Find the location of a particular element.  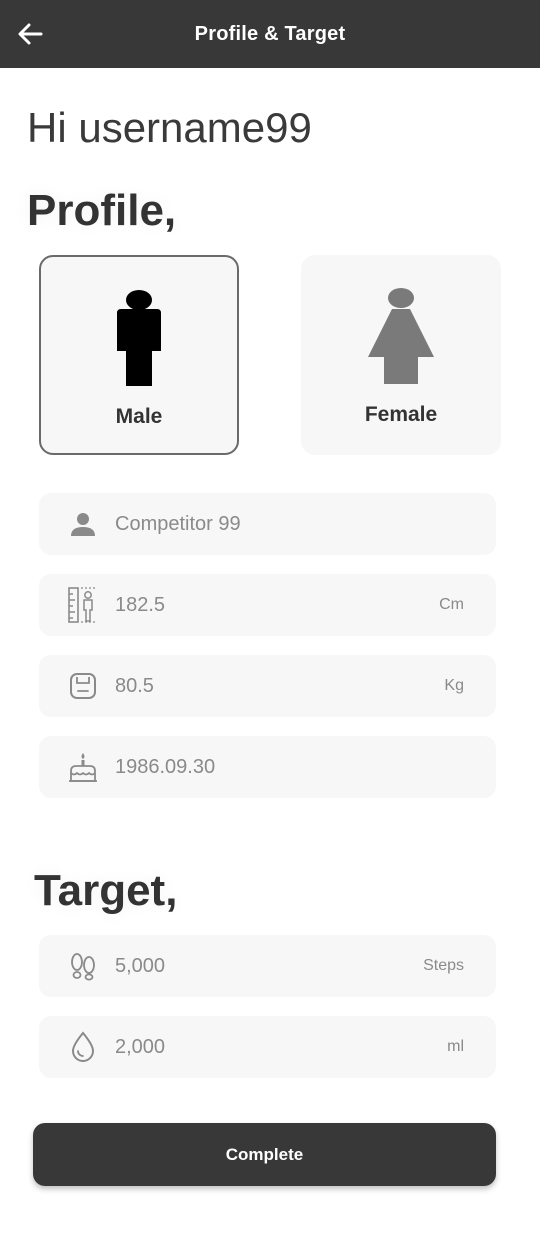

steps-field: 5,000 Steps is located at coordinates (267, 966).